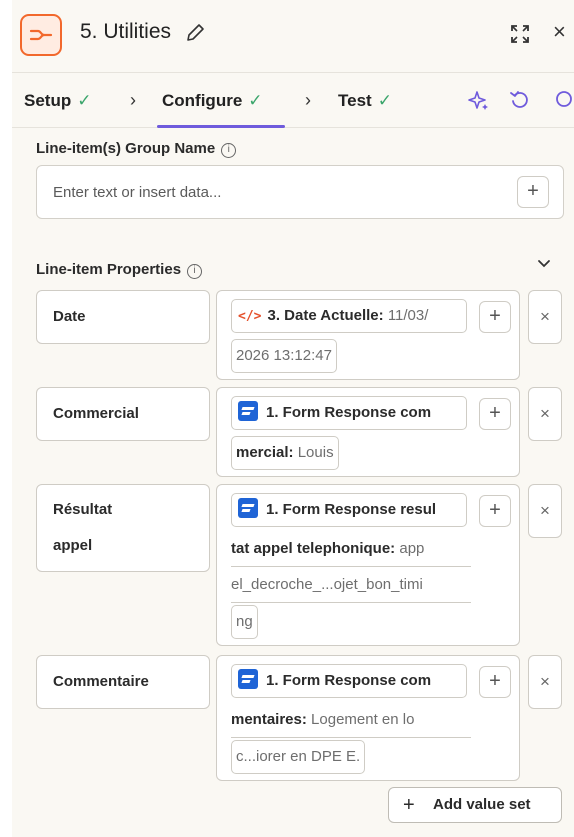 This screenshot has height=837, width=574. I want to click on group-name-label-text: Line-item(s) Group Name, so click(126, 148).